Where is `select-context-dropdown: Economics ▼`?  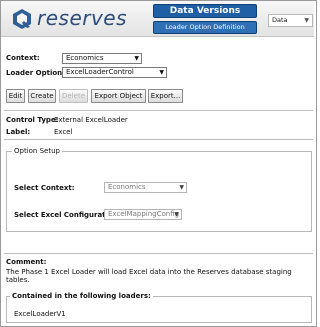
select-context-dropdown: Economics ▼ is located at coordinates (145, 187).